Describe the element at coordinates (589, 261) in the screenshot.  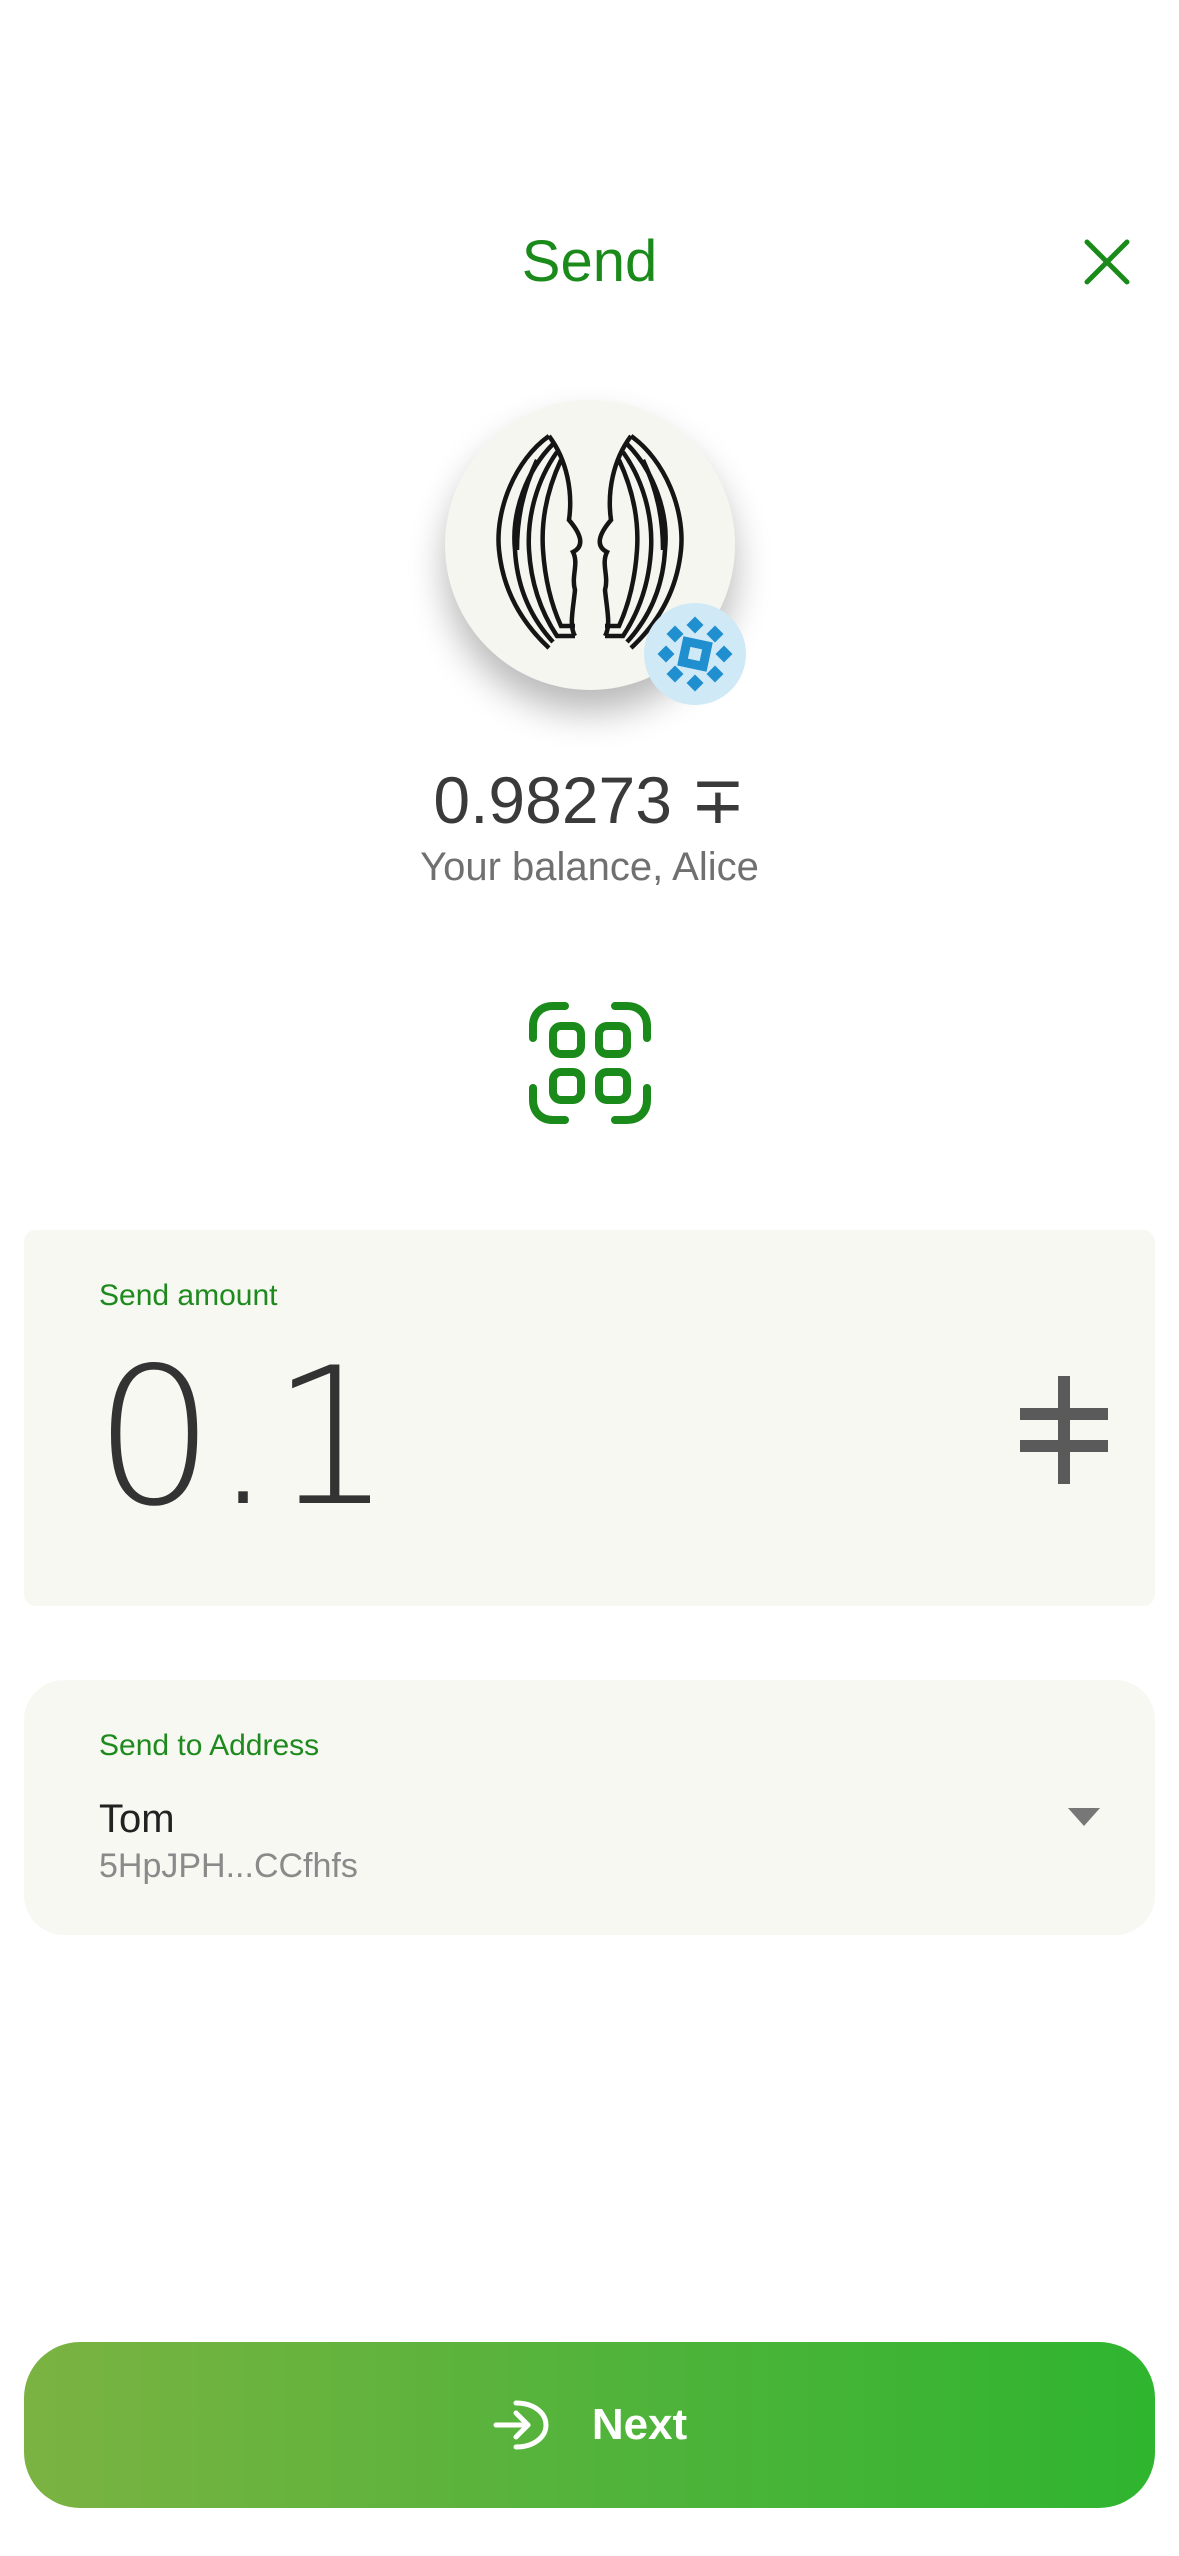
I see `page-title: Send` at that location.